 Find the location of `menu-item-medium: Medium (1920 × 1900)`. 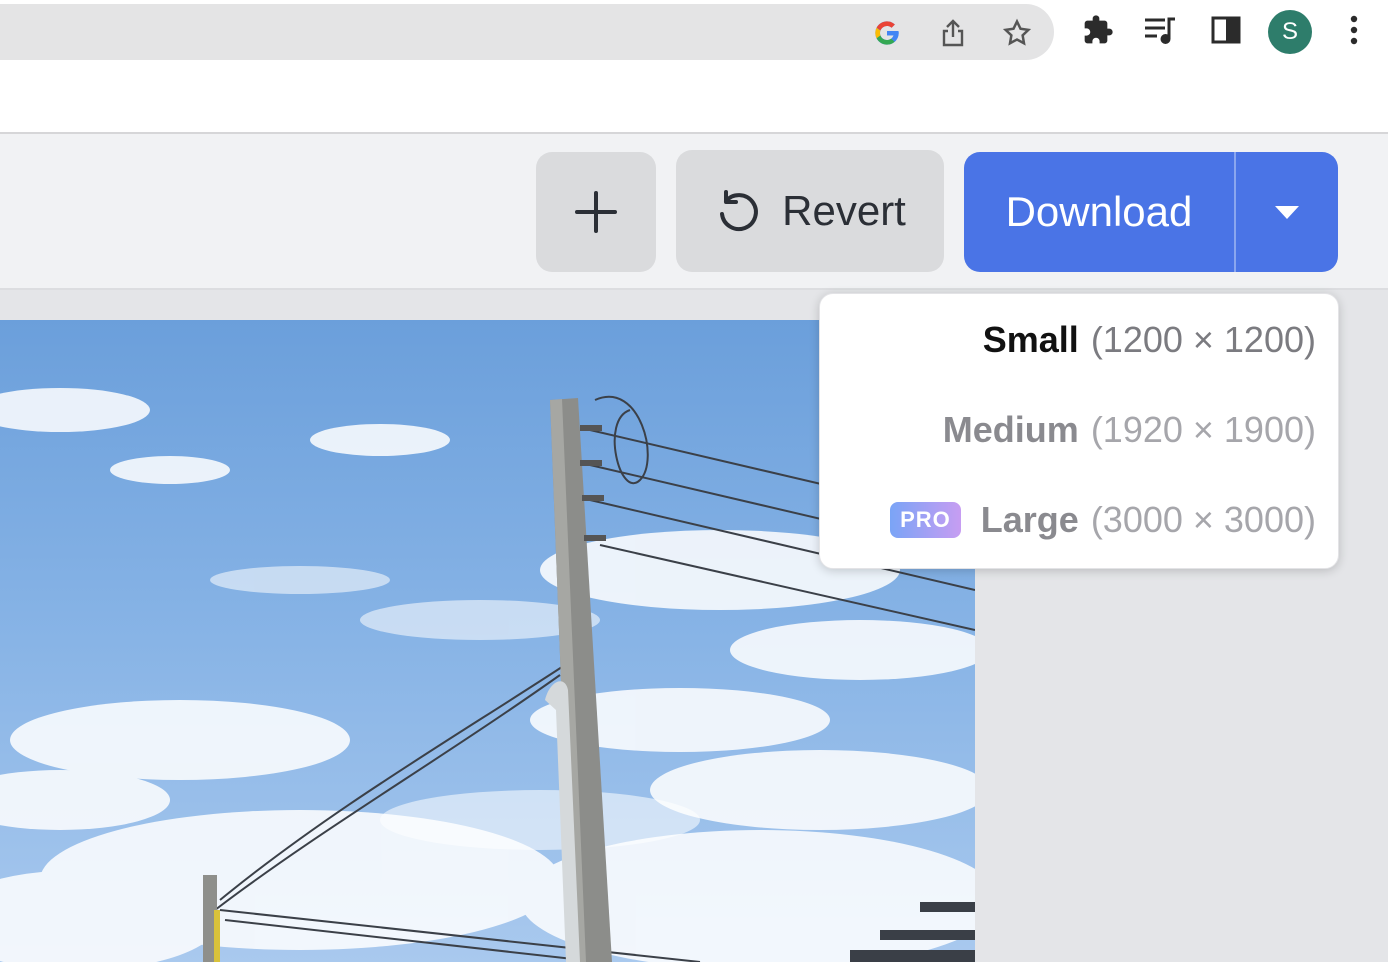

menu-item-medium: Medium (1920 × 1900) is located at coordinates (1129, 430).